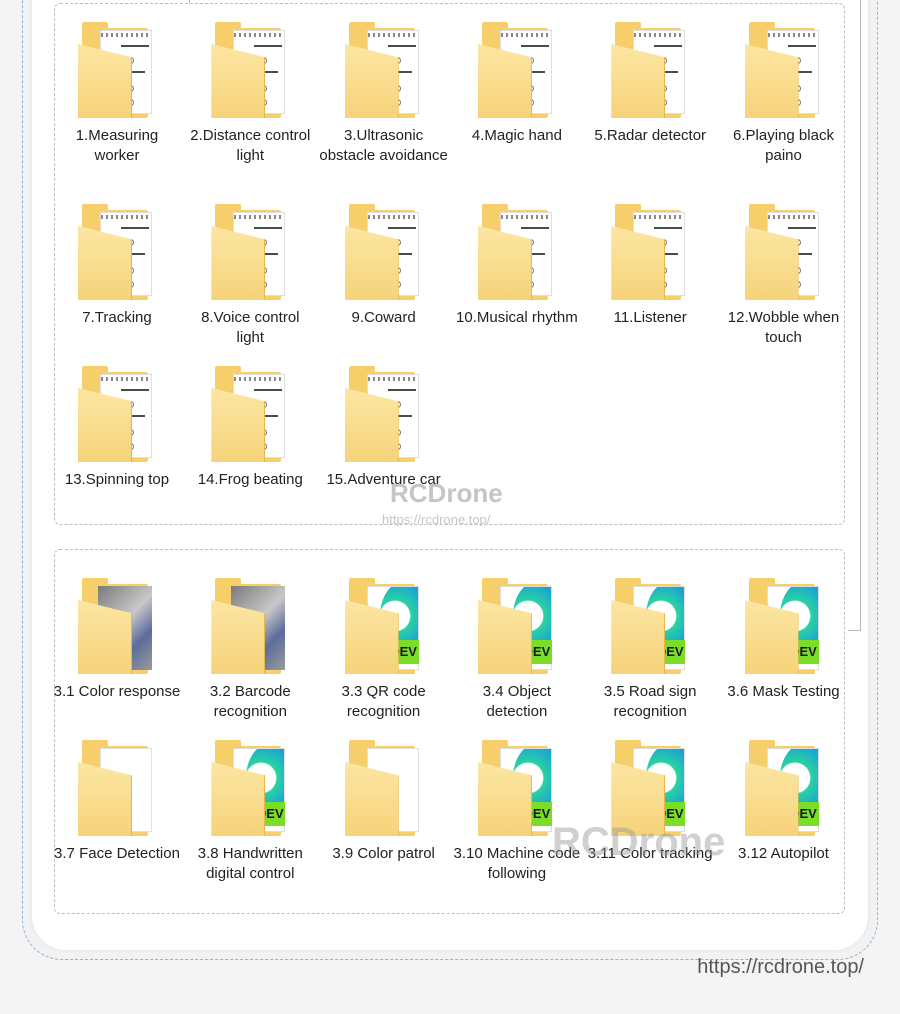 Image resolution: width=900 pixels, height=1014 pixels. I want to click on folder-item: 13.Spinning top, so click(117, 427).